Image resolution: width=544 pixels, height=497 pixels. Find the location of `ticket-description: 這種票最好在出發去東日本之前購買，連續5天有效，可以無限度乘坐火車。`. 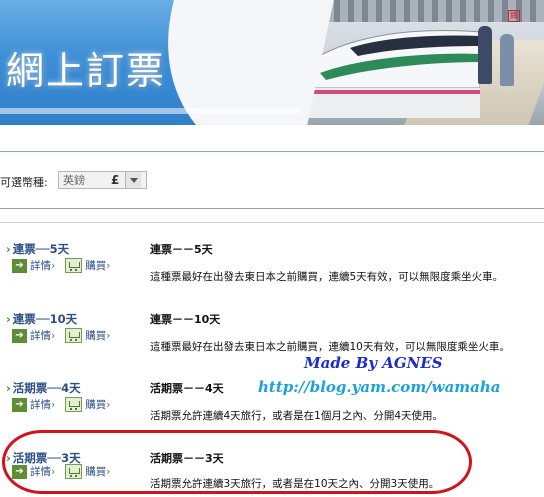

ticket-description: 這種票最好在出發去東日本之前購買，連續5天有效，可以無限度乘坐火車。 is located at coordinates (327, 277).